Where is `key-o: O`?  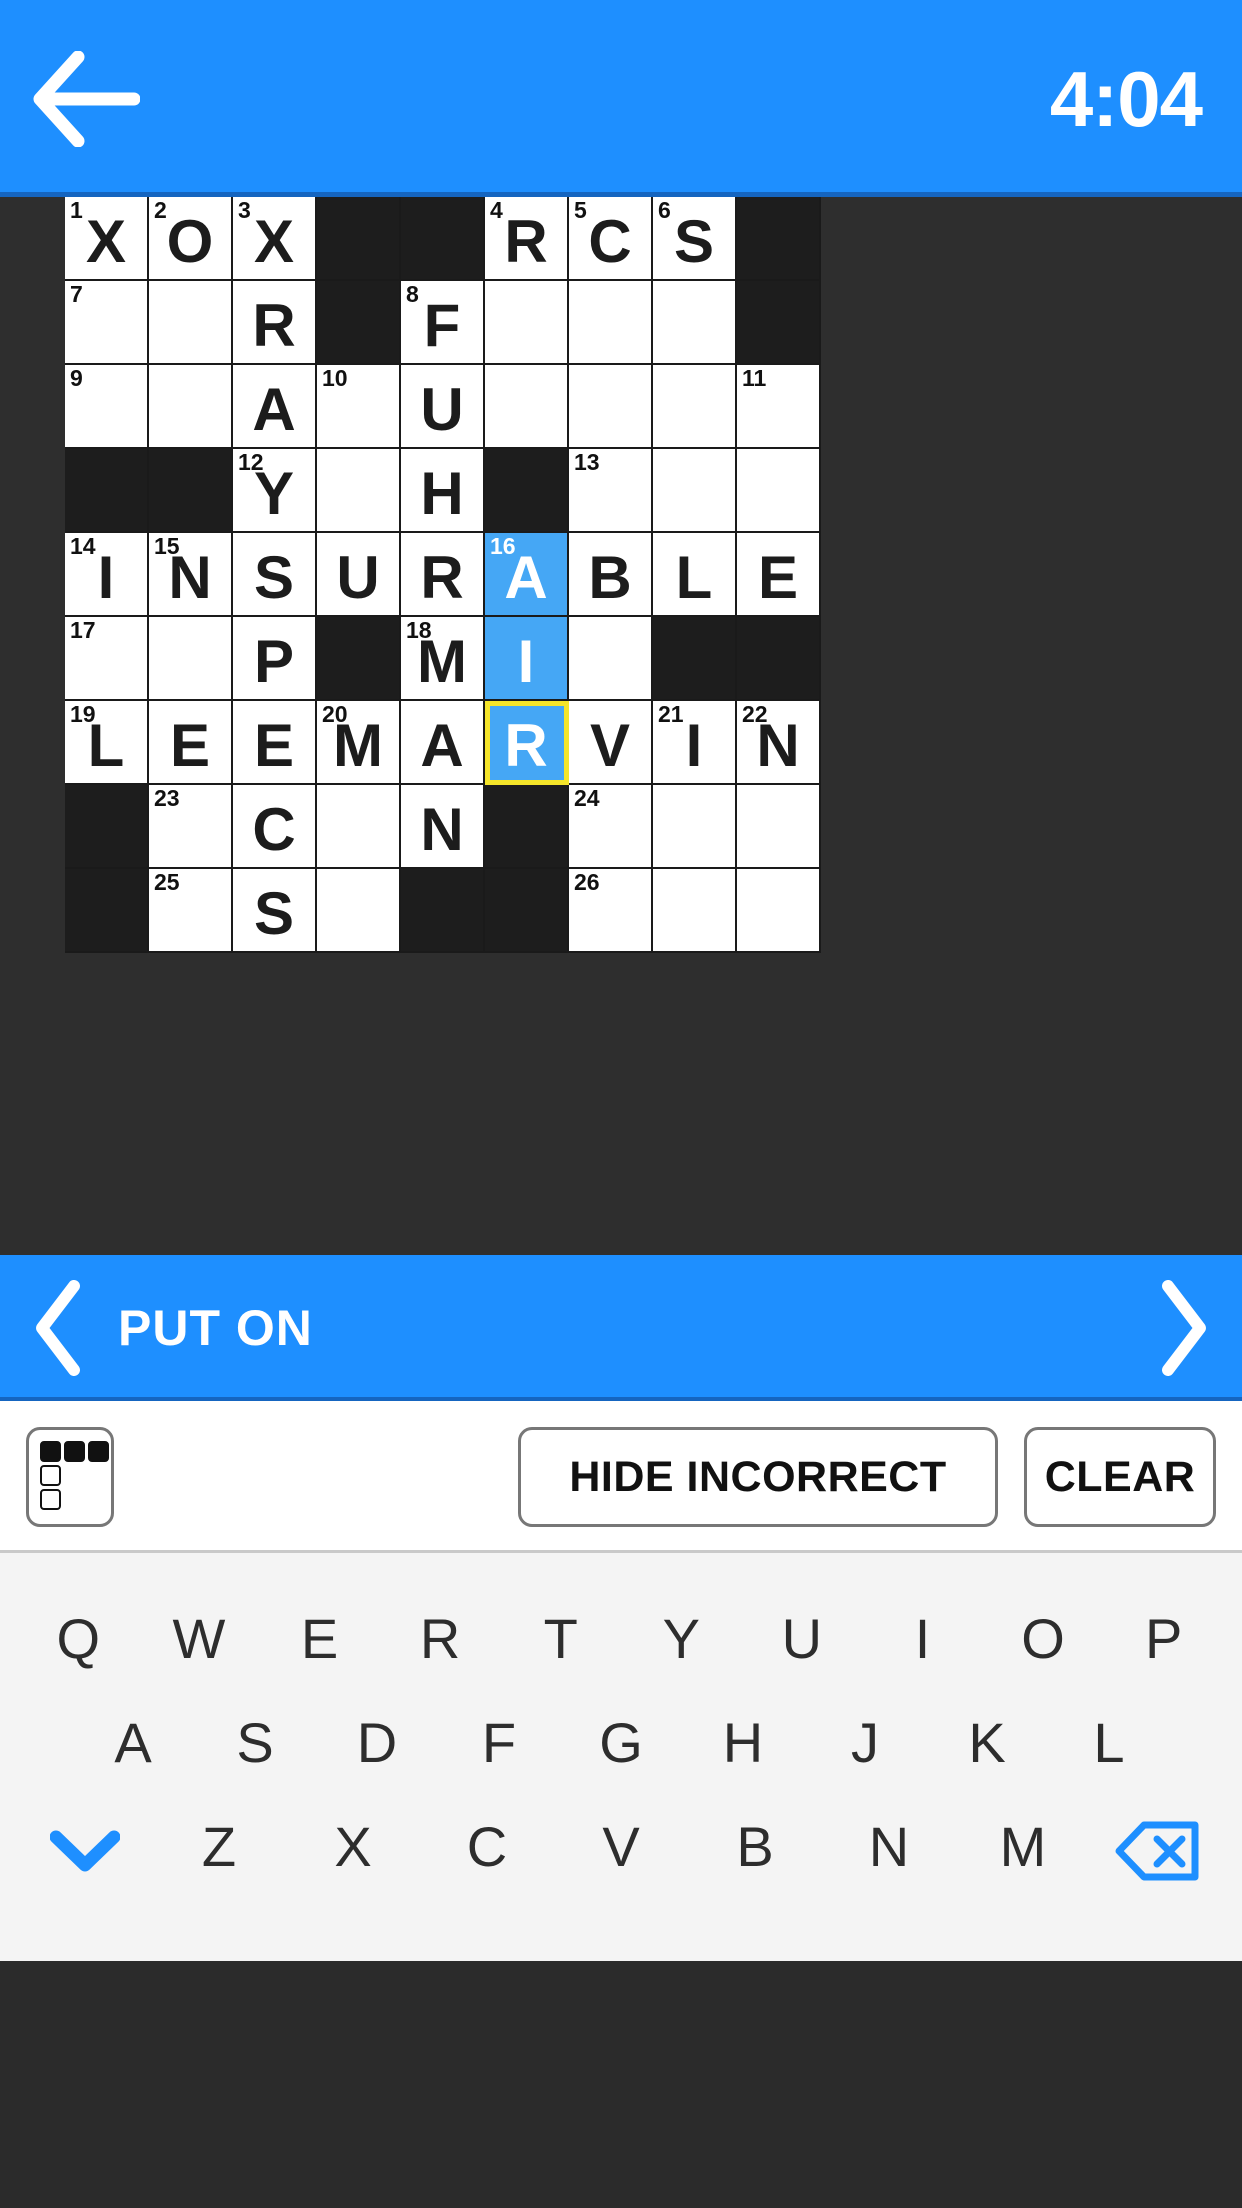
key-o: O is located at coordinates (1043, 1639).